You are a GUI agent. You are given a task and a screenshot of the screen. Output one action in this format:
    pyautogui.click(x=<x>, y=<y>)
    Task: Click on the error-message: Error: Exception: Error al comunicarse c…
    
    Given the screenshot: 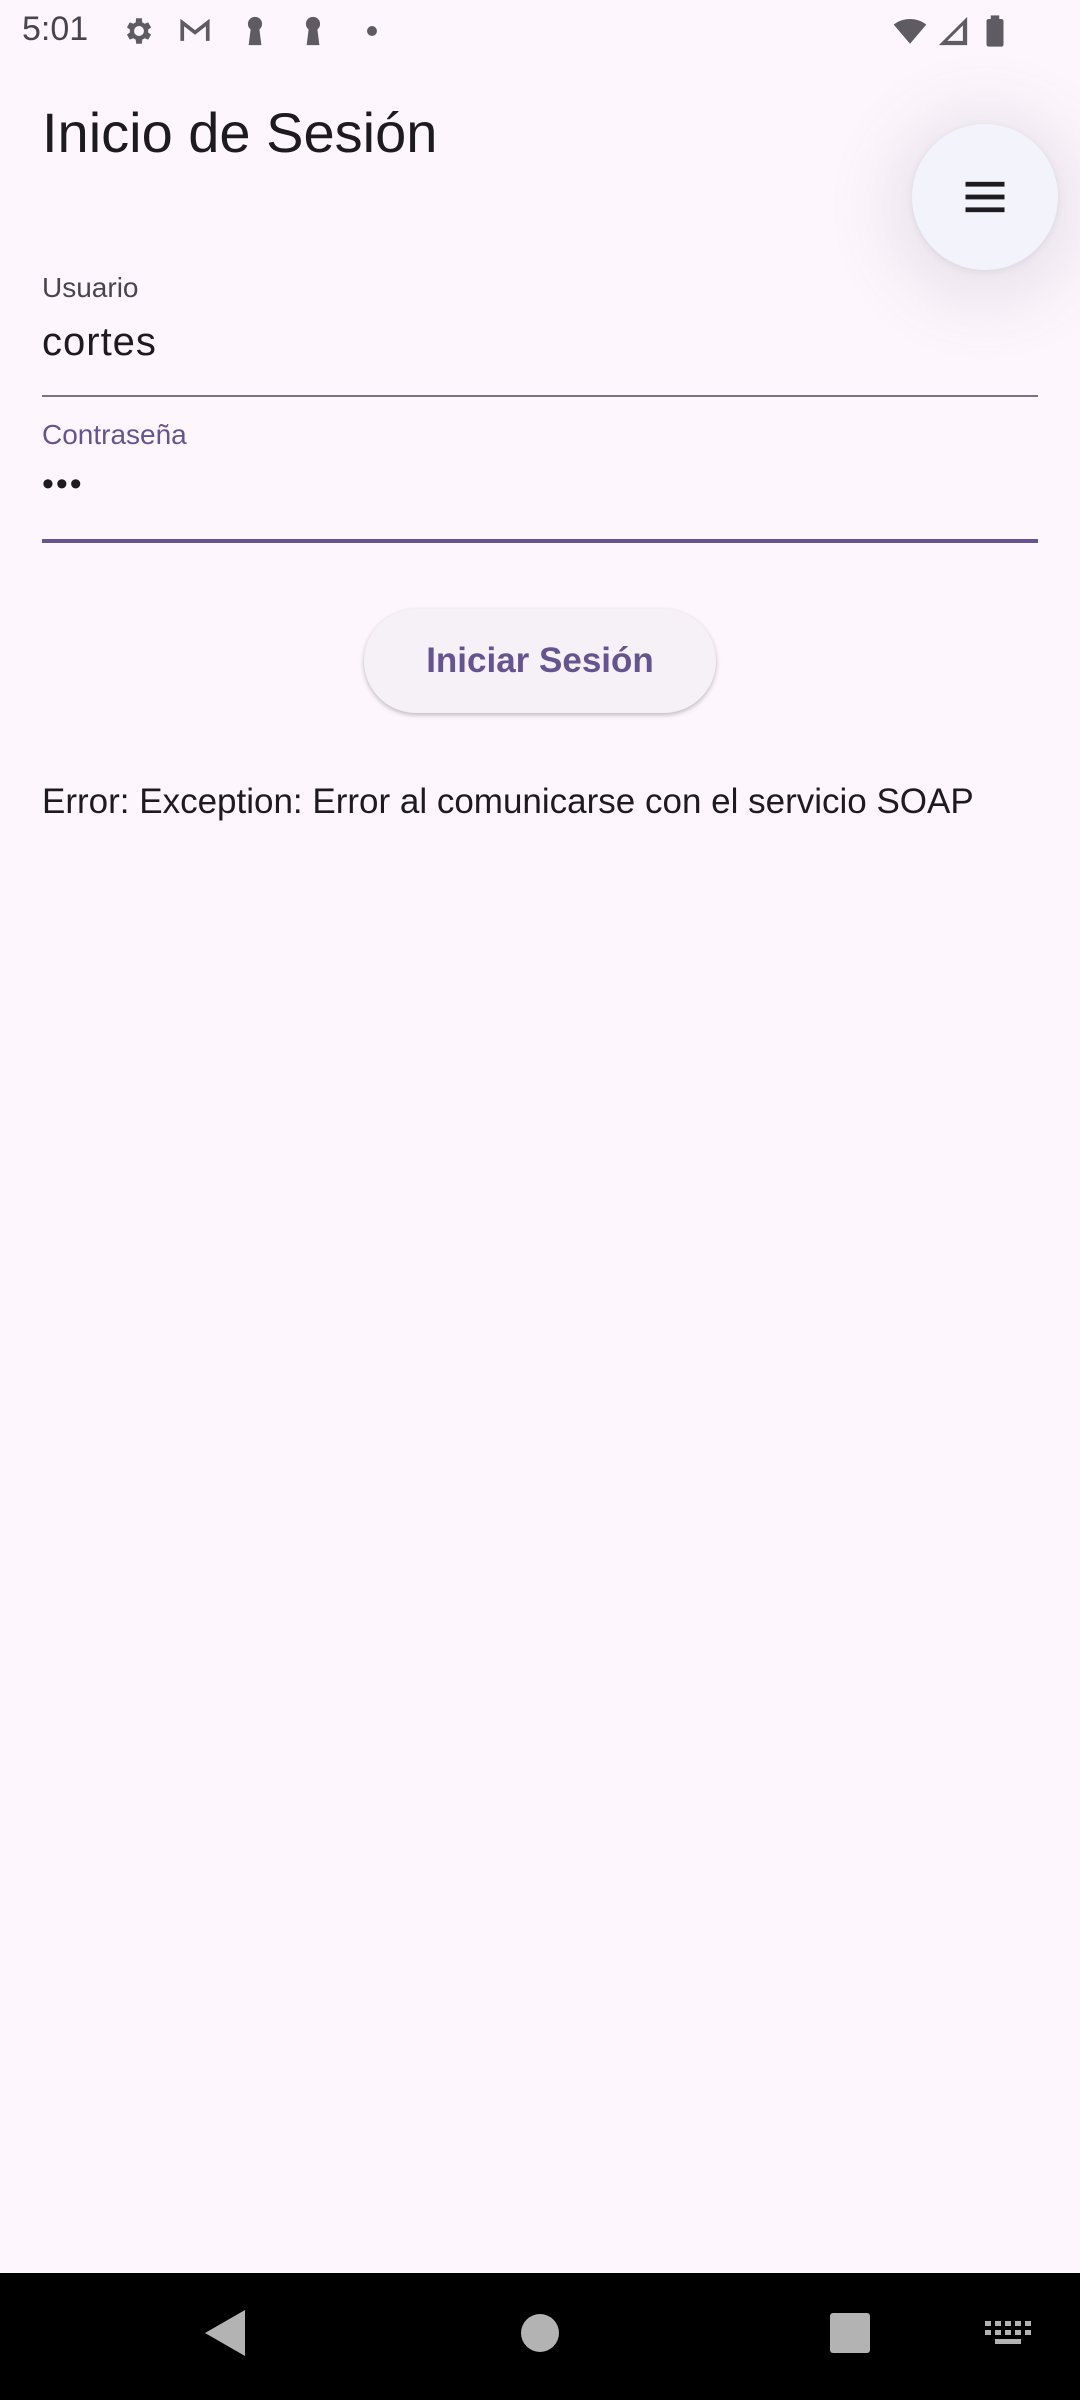 What is the action you would take?
    pyautogui.click(x=508, y=801)
    